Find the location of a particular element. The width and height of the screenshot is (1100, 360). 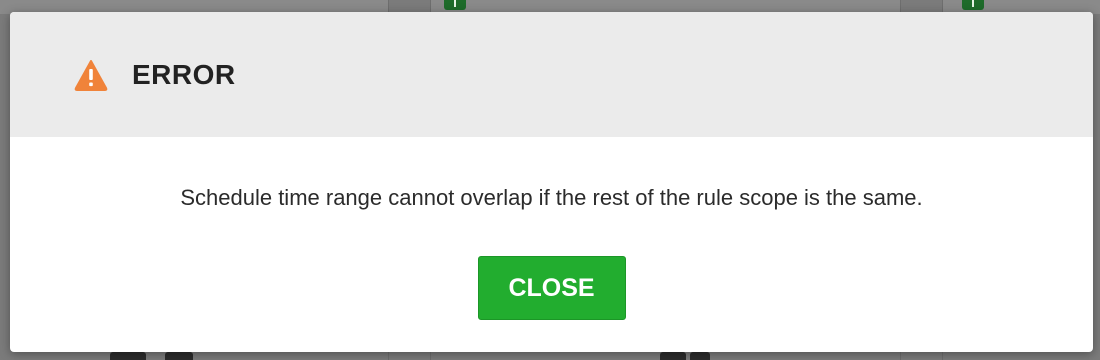

close-button: CLOSE is located at coordinates (551, 288).